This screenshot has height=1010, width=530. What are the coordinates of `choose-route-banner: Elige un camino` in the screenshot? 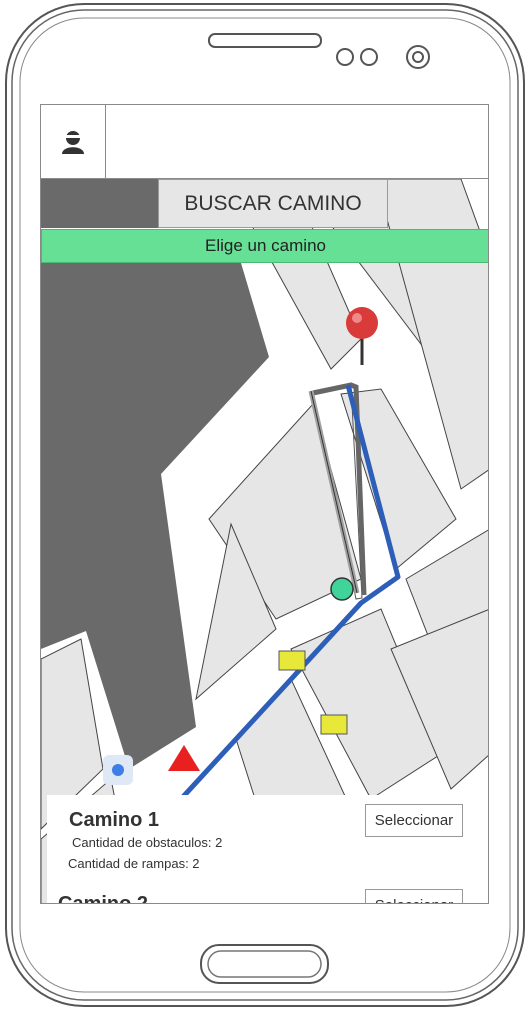 It's located at (264, 246).